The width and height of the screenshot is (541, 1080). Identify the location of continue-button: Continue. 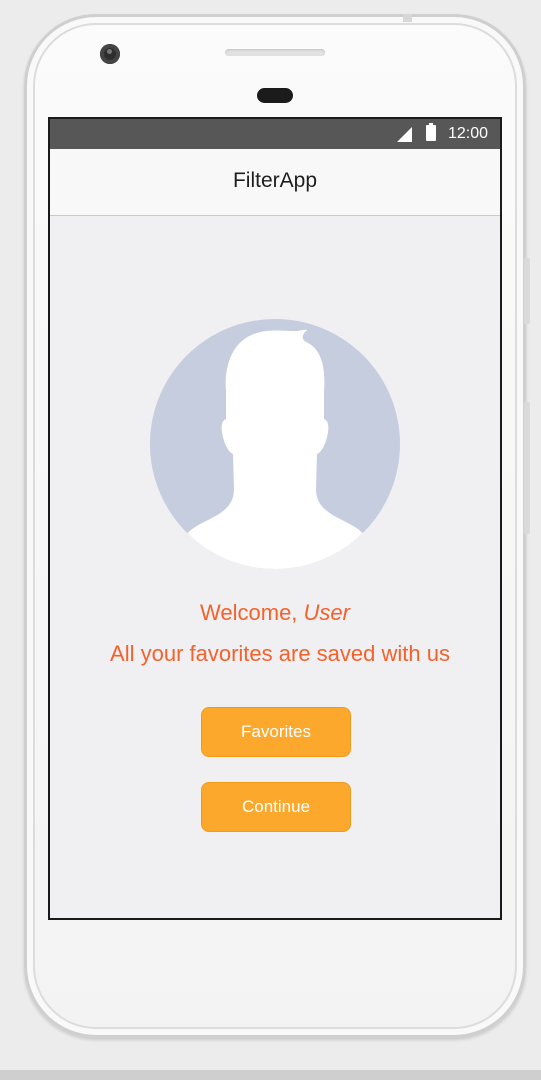
(276, 807).